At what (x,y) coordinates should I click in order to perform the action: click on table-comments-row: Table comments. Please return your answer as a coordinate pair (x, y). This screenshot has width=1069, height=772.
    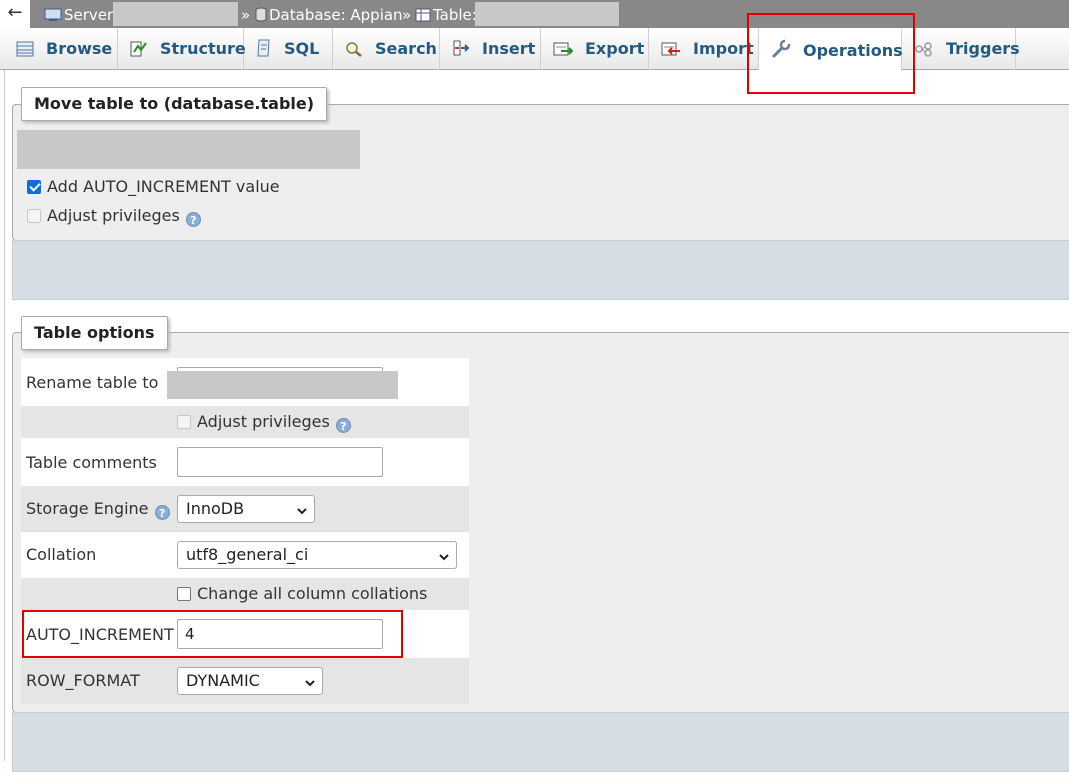
    Looking at the image, I should click on (245, 462).